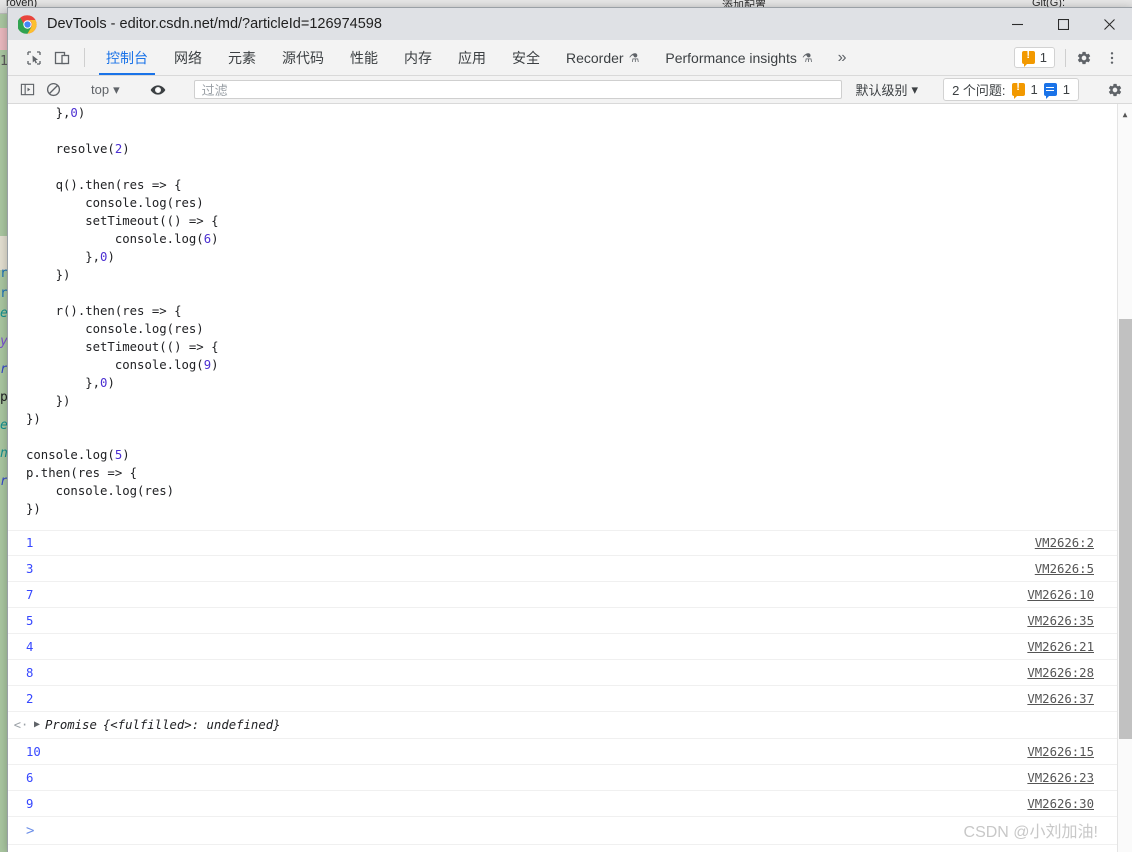 The height and width of the screenshot is (852, 1132). Describe the element at coordinates (1018, 90) in the screenshot. I see `warning-icon` at that location.